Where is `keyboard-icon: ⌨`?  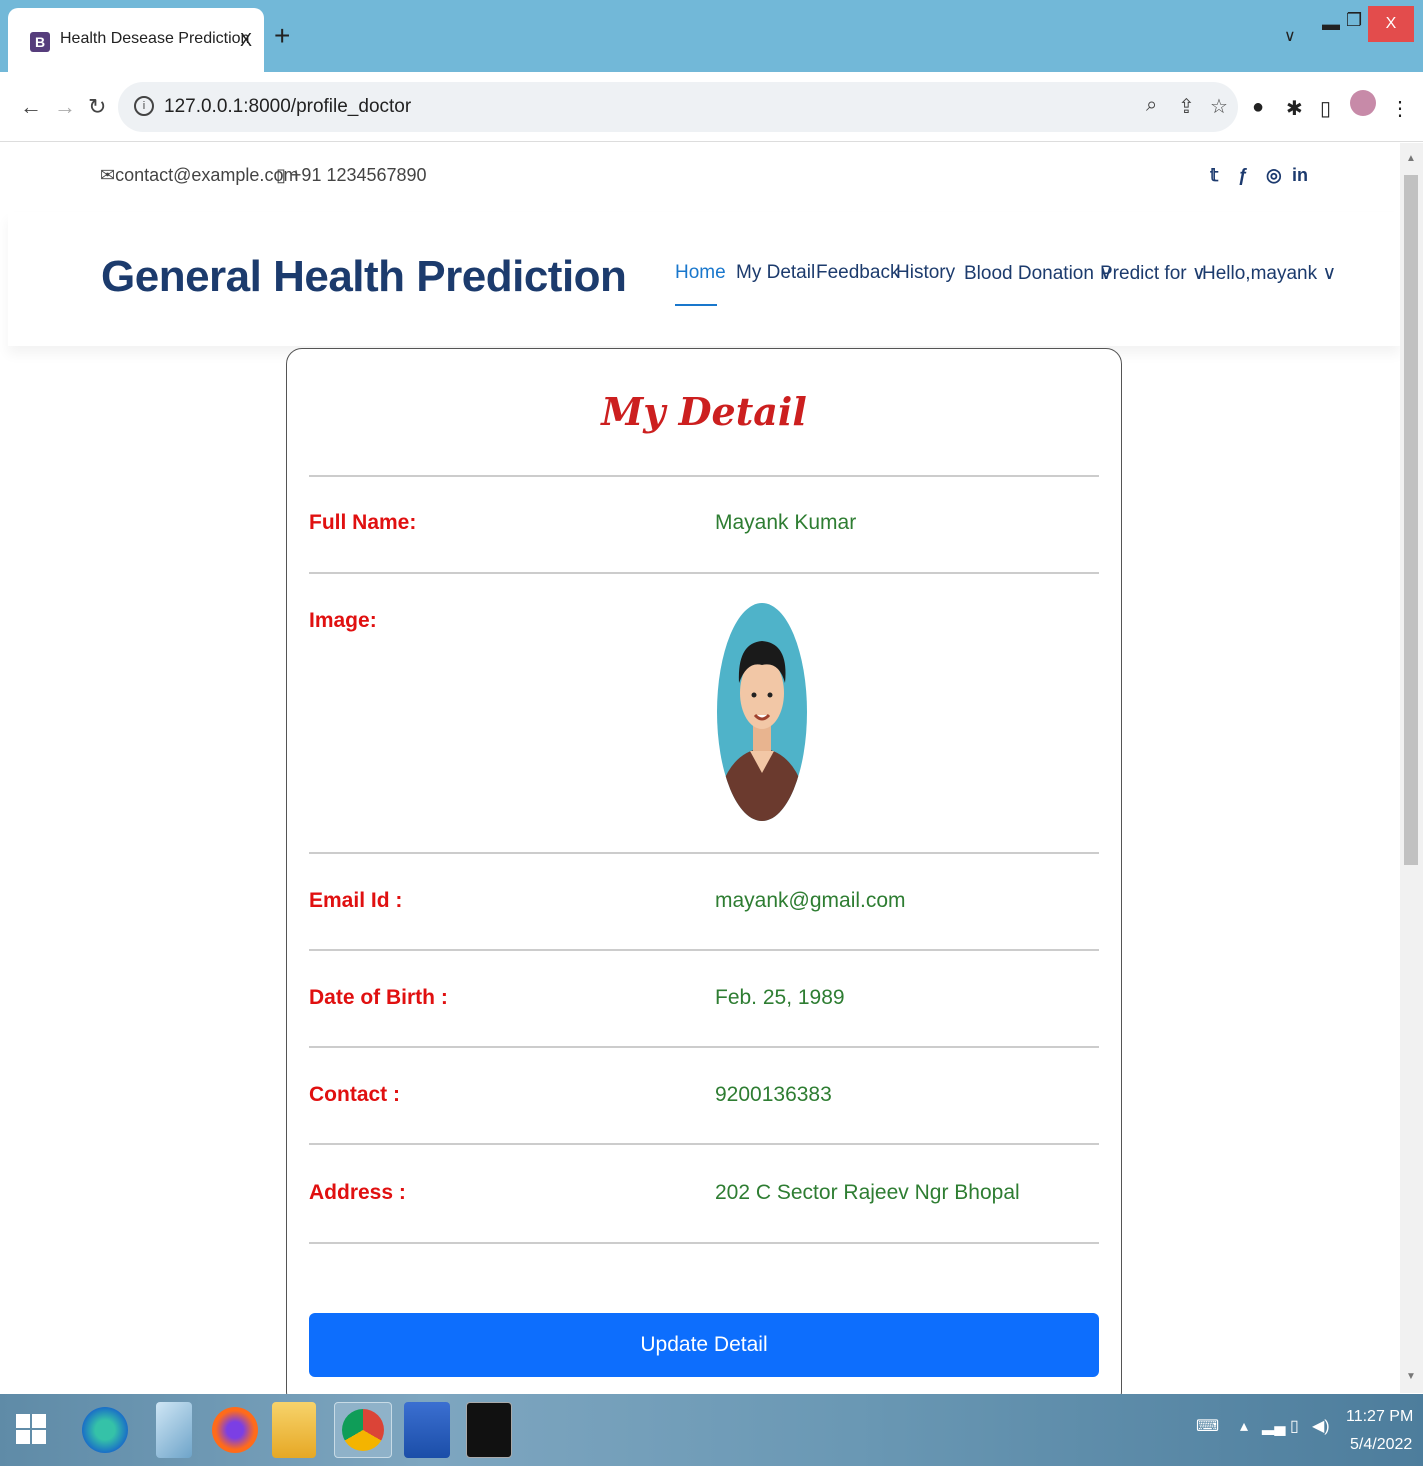 keyboard-icon: ⌨ is located at coordinates (1207, 1426).